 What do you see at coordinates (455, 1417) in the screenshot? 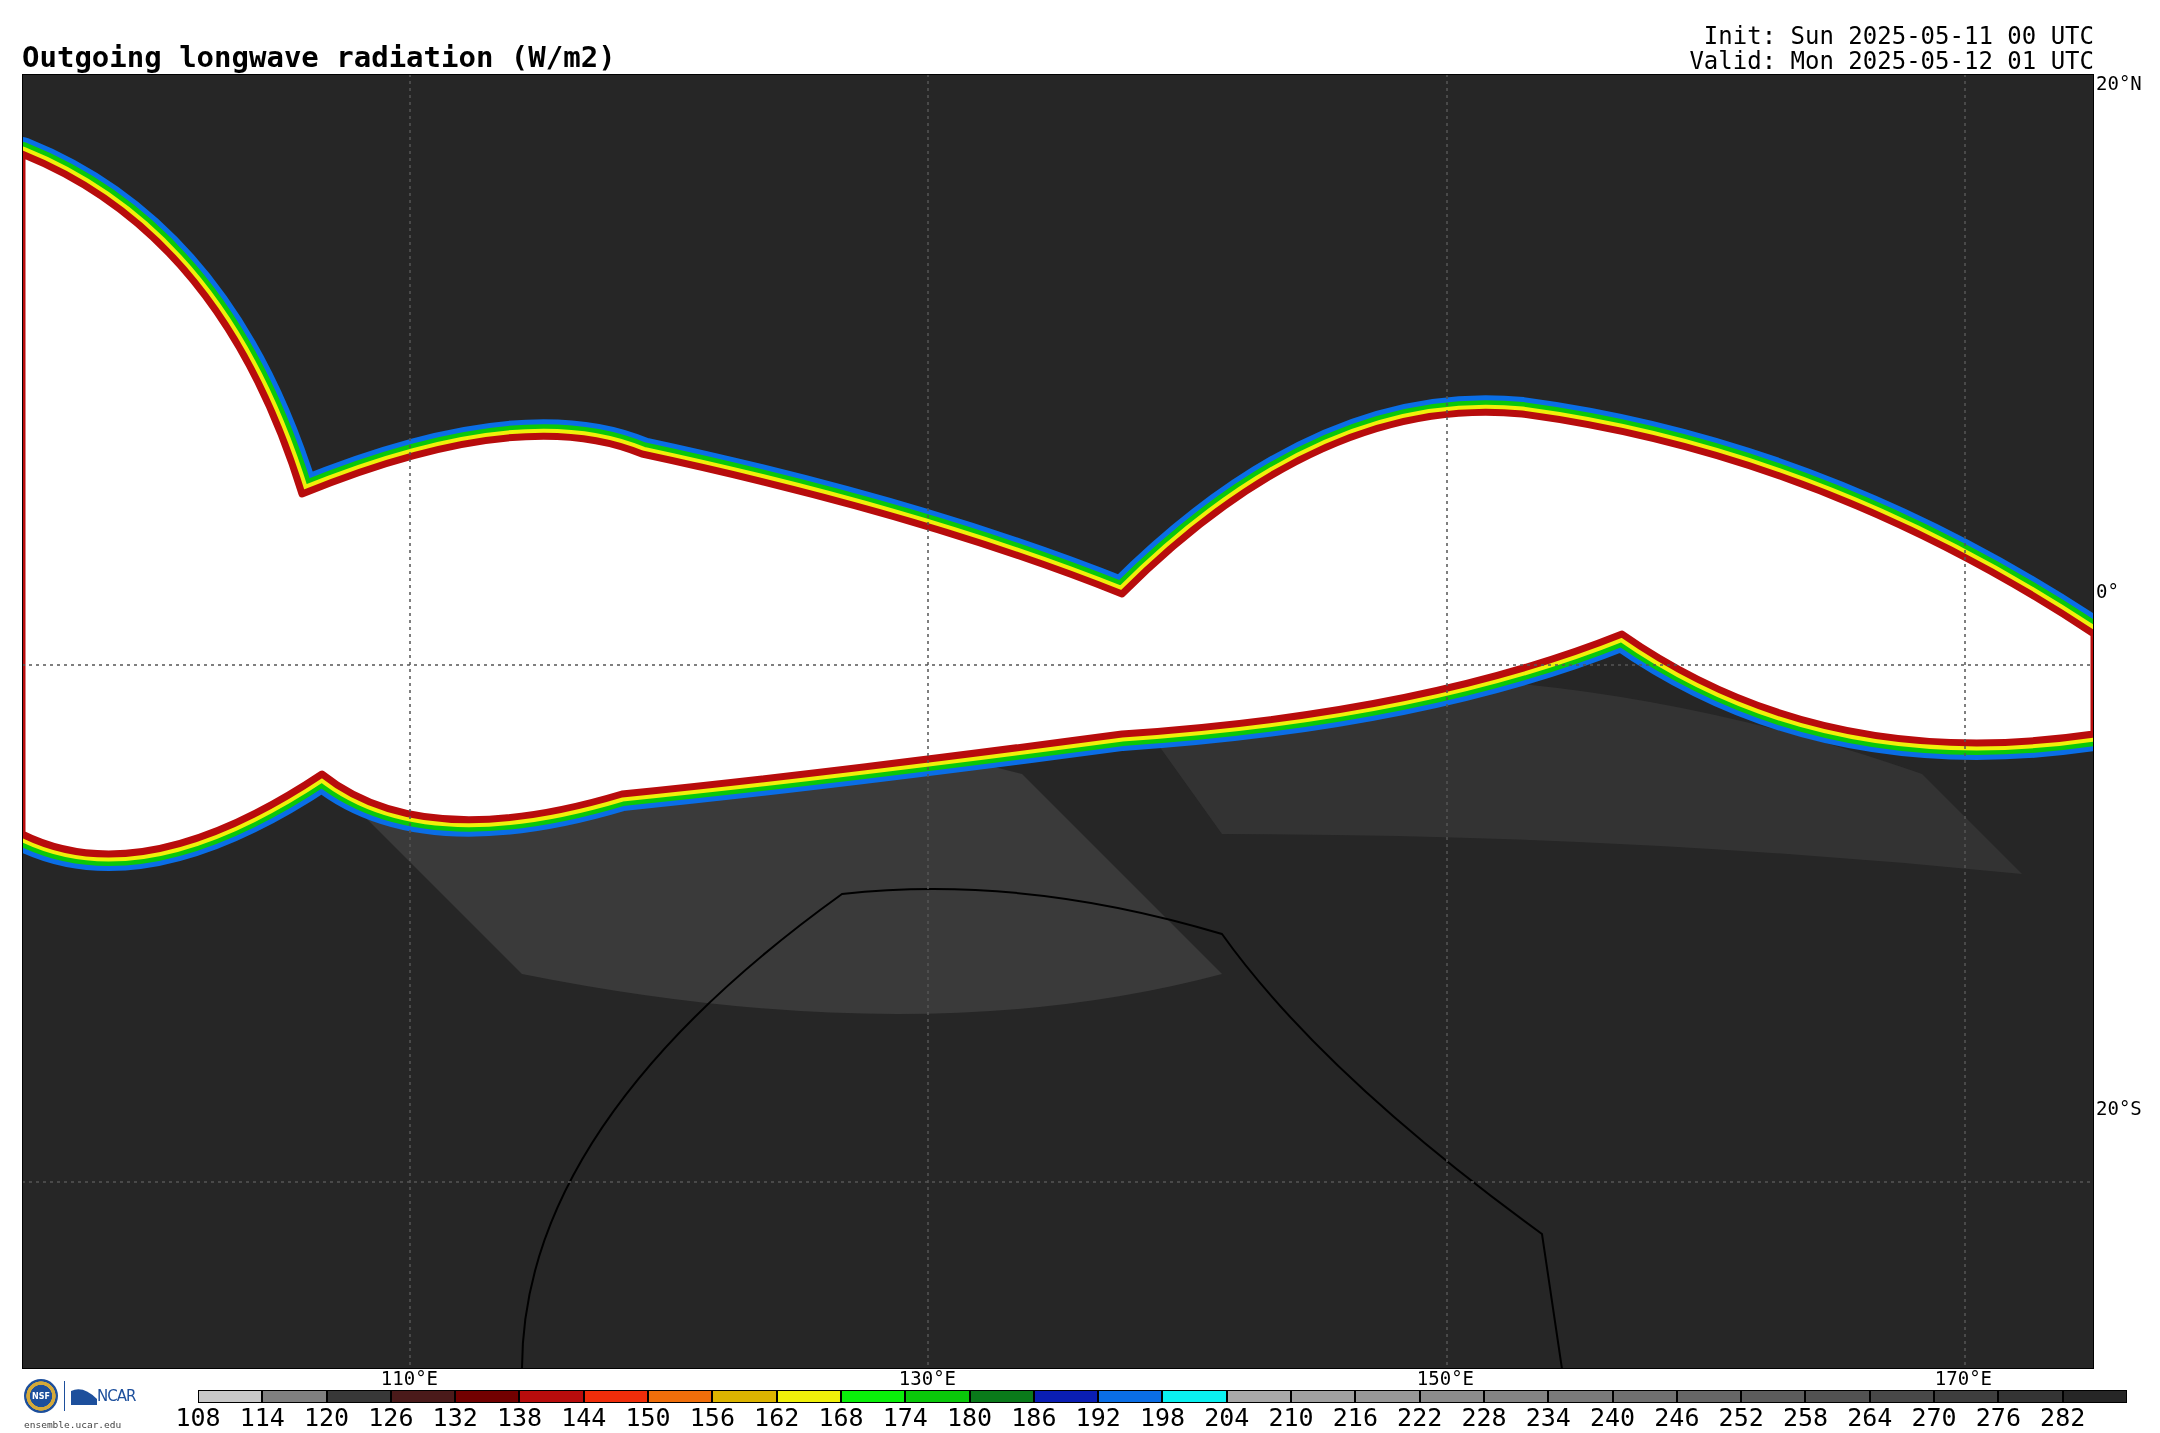
I see `colorbar-label: 132` at bounding box center [455, 1417].